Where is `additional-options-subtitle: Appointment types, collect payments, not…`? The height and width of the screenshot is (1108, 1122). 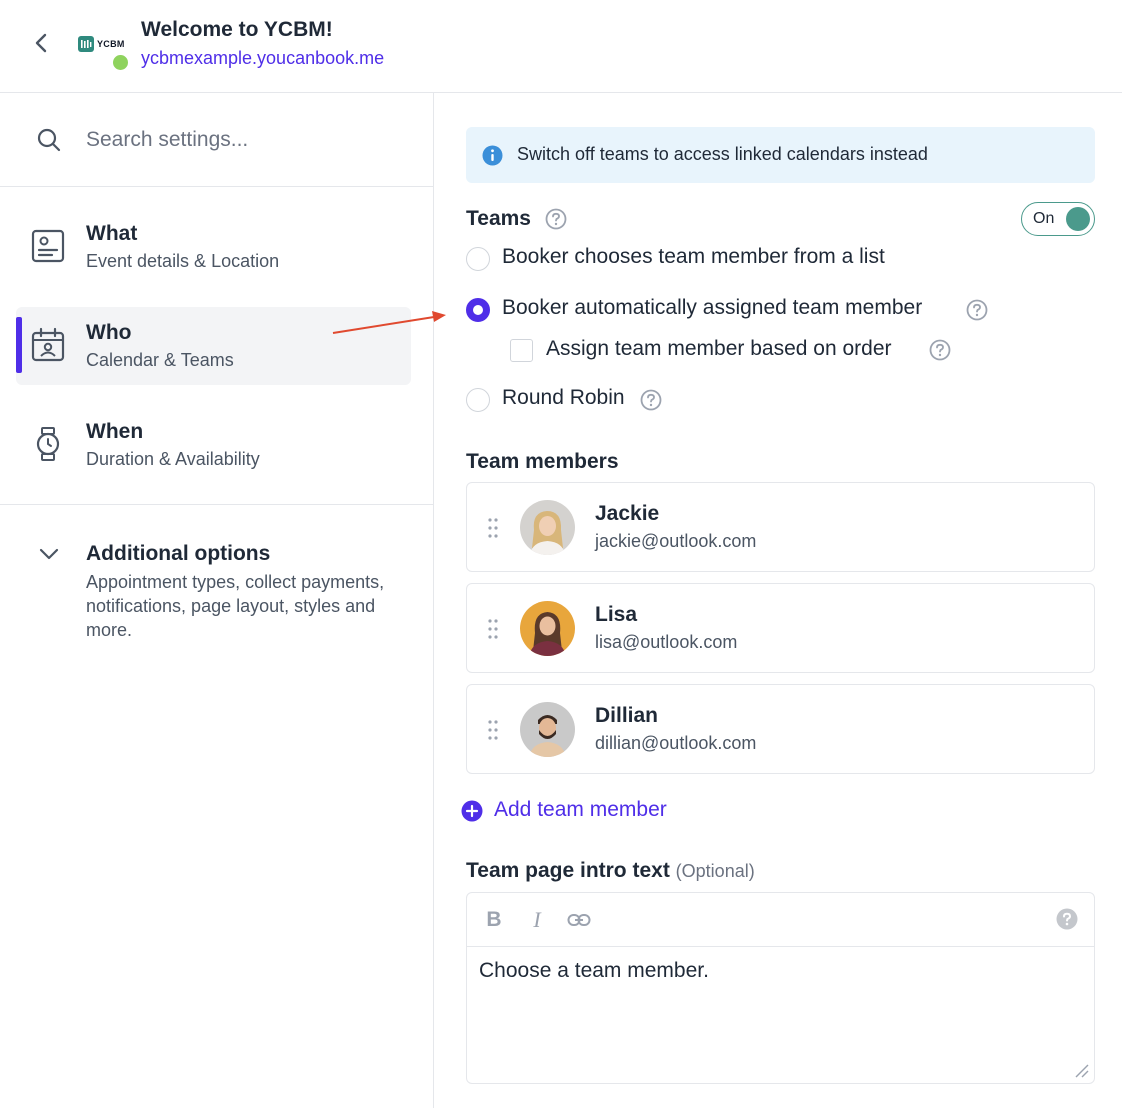
additional-options-subtitle: Appointment types, collect payments, not… is located at coordinates (235, 606).